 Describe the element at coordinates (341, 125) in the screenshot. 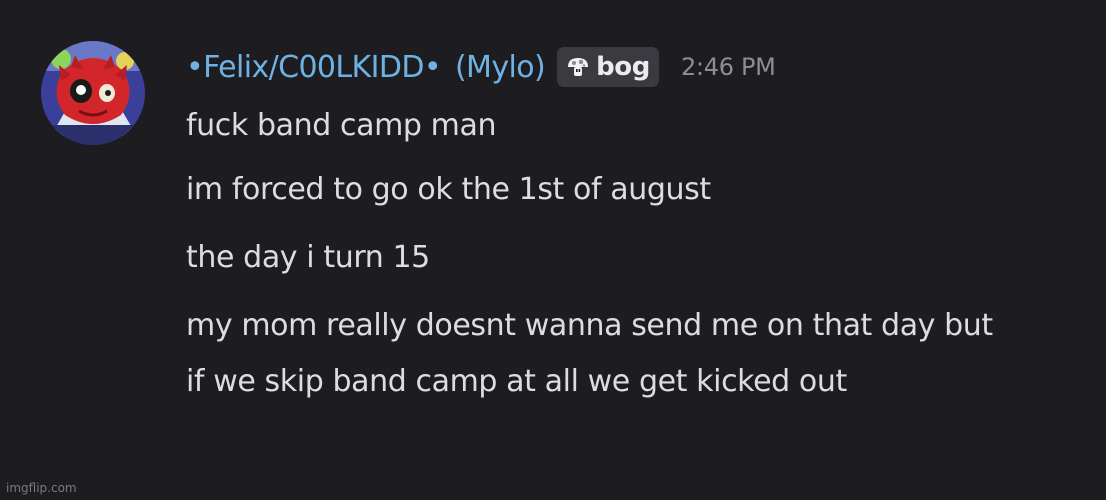

I see `message-line: fuck band camp man` at that location.